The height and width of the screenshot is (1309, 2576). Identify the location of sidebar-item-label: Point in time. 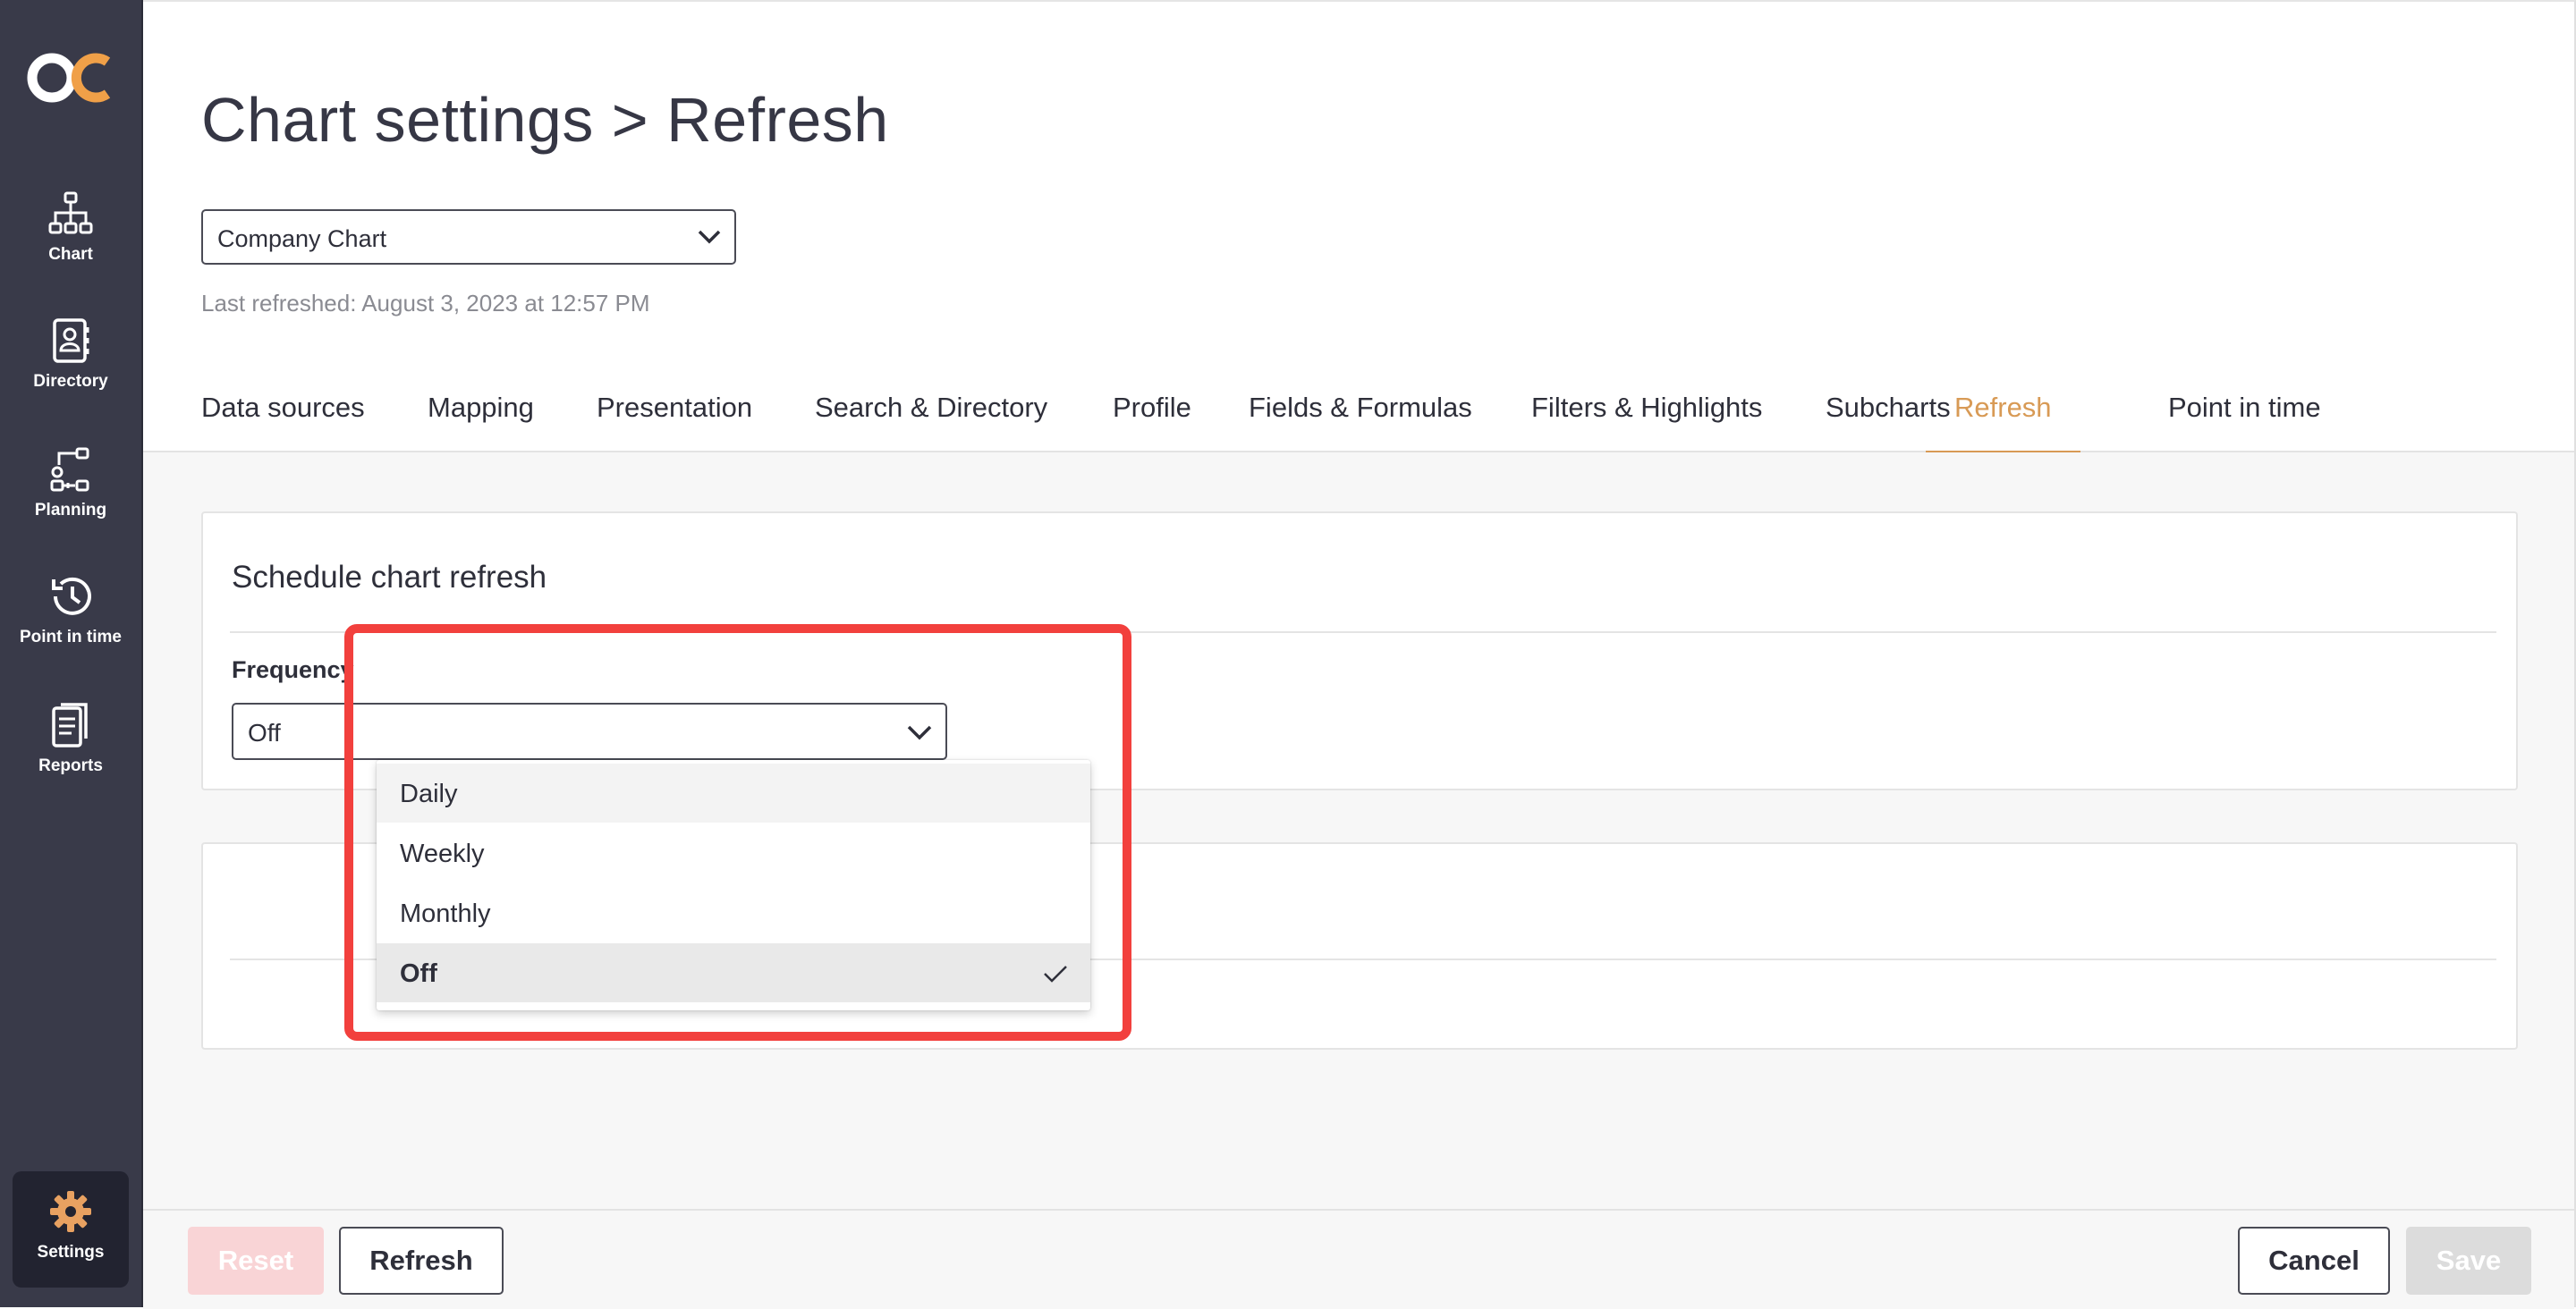
(71, 637).